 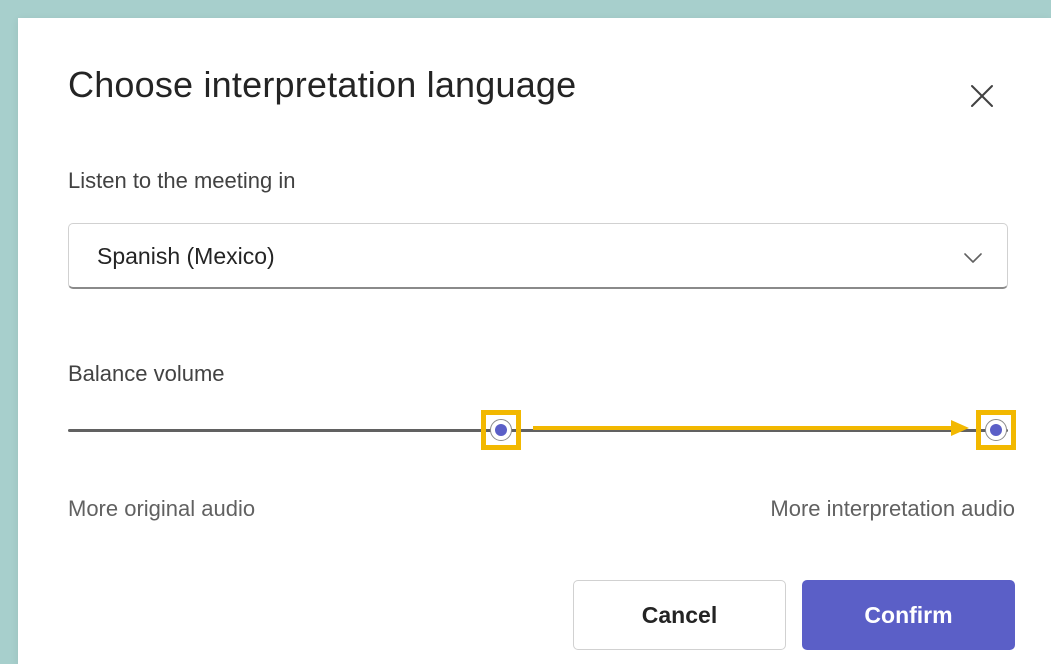 What do you see at coordinates (973, 258) in the screenshot?
I see `chevron-down-icon` at bounding box center [973, 258].